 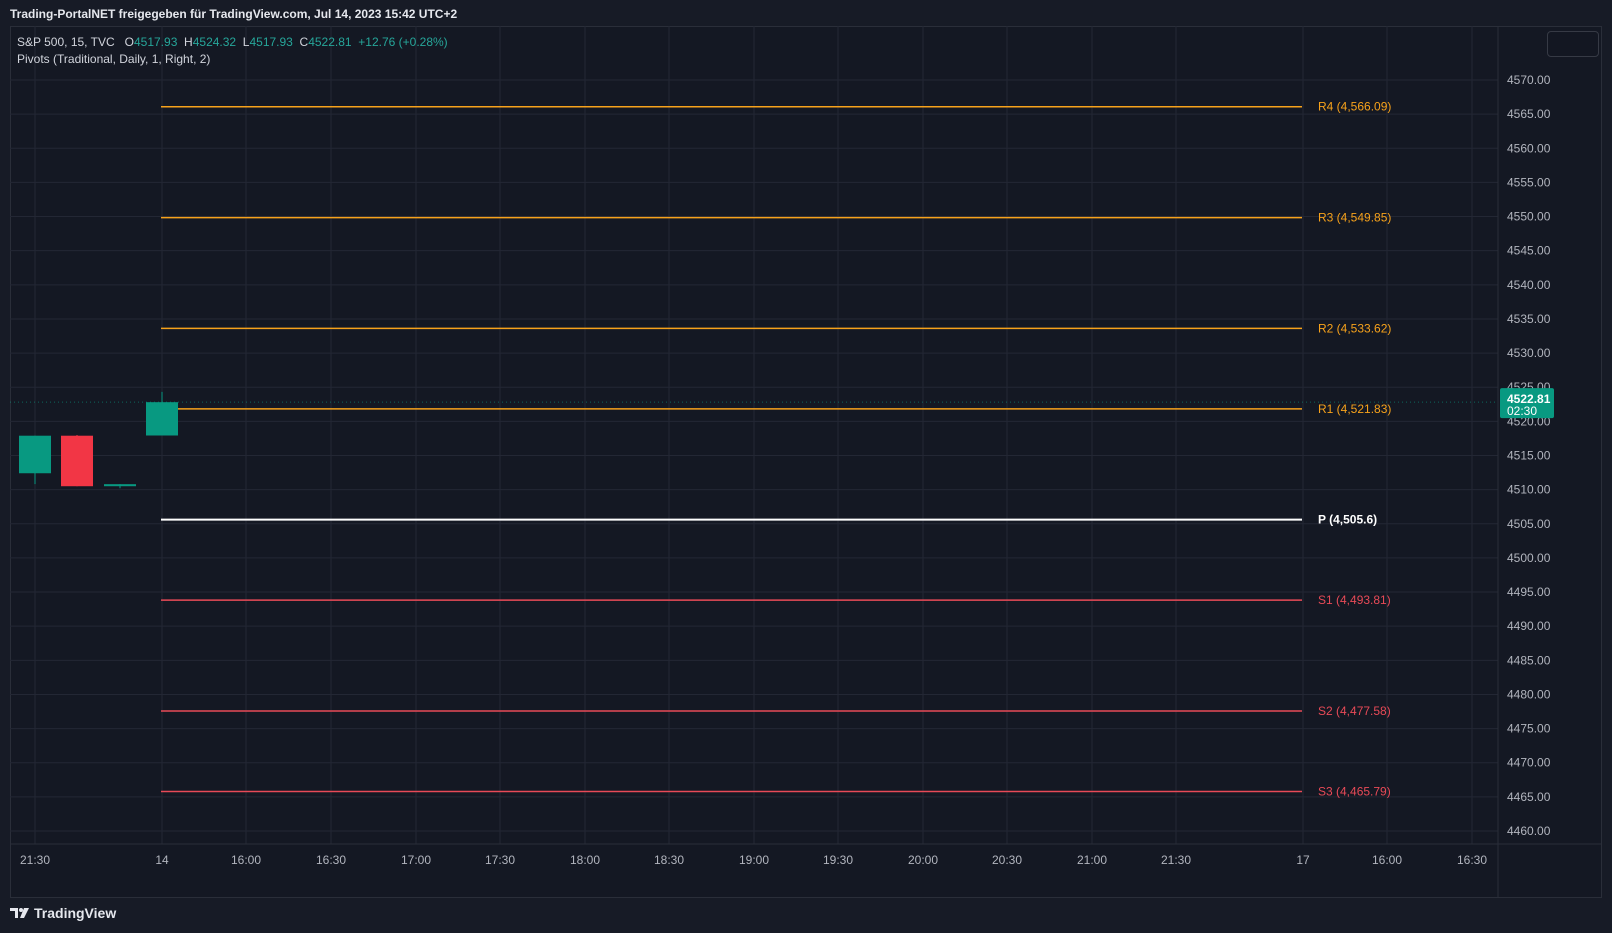 What do you see at coordinates (1529, 831) in the screenshot?
I see `y-tick-label: 4460.00` at bounding box center [1529, 831].